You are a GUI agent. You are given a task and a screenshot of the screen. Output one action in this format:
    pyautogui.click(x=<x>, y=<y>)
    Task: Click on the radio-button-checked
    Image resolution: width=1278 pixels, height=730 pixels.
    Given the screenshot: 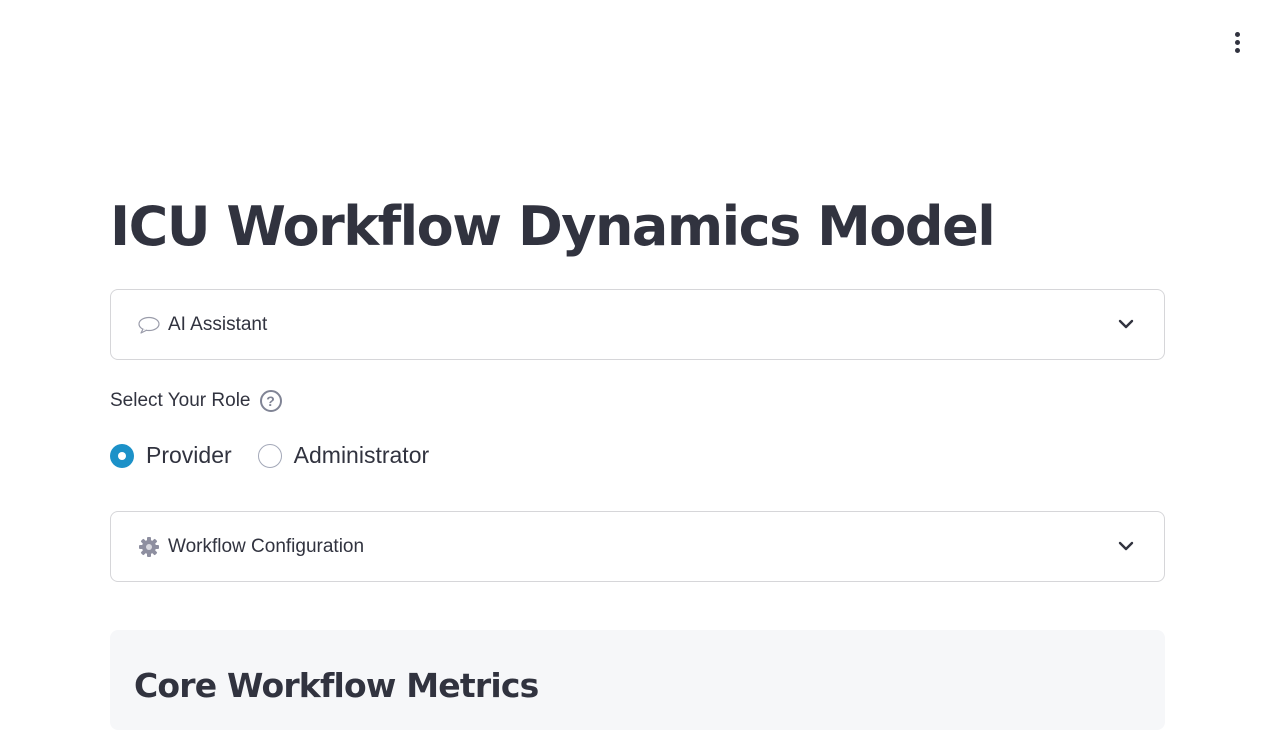 What is the action you would take?
    pyautogui.click(x=122, y=455)
    